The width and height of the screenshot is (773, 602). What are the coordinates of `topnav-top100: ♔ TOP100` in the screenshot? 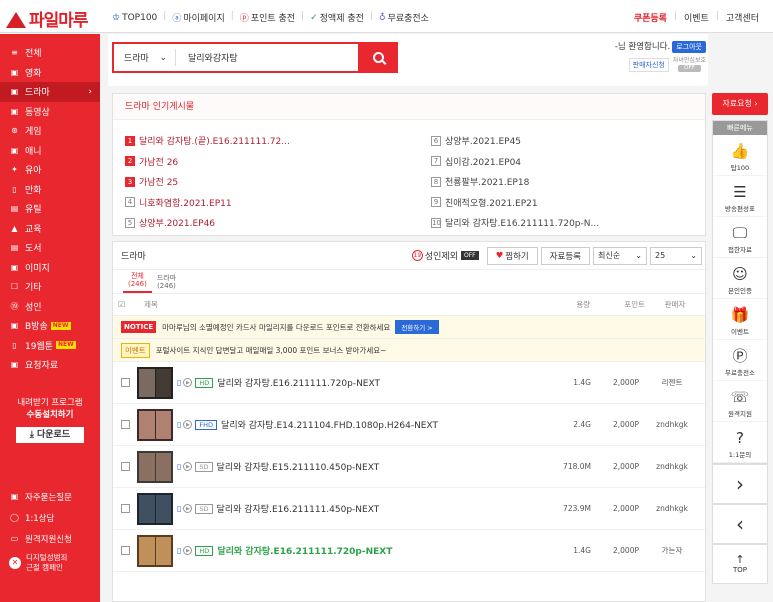 It's located at (134, 17).